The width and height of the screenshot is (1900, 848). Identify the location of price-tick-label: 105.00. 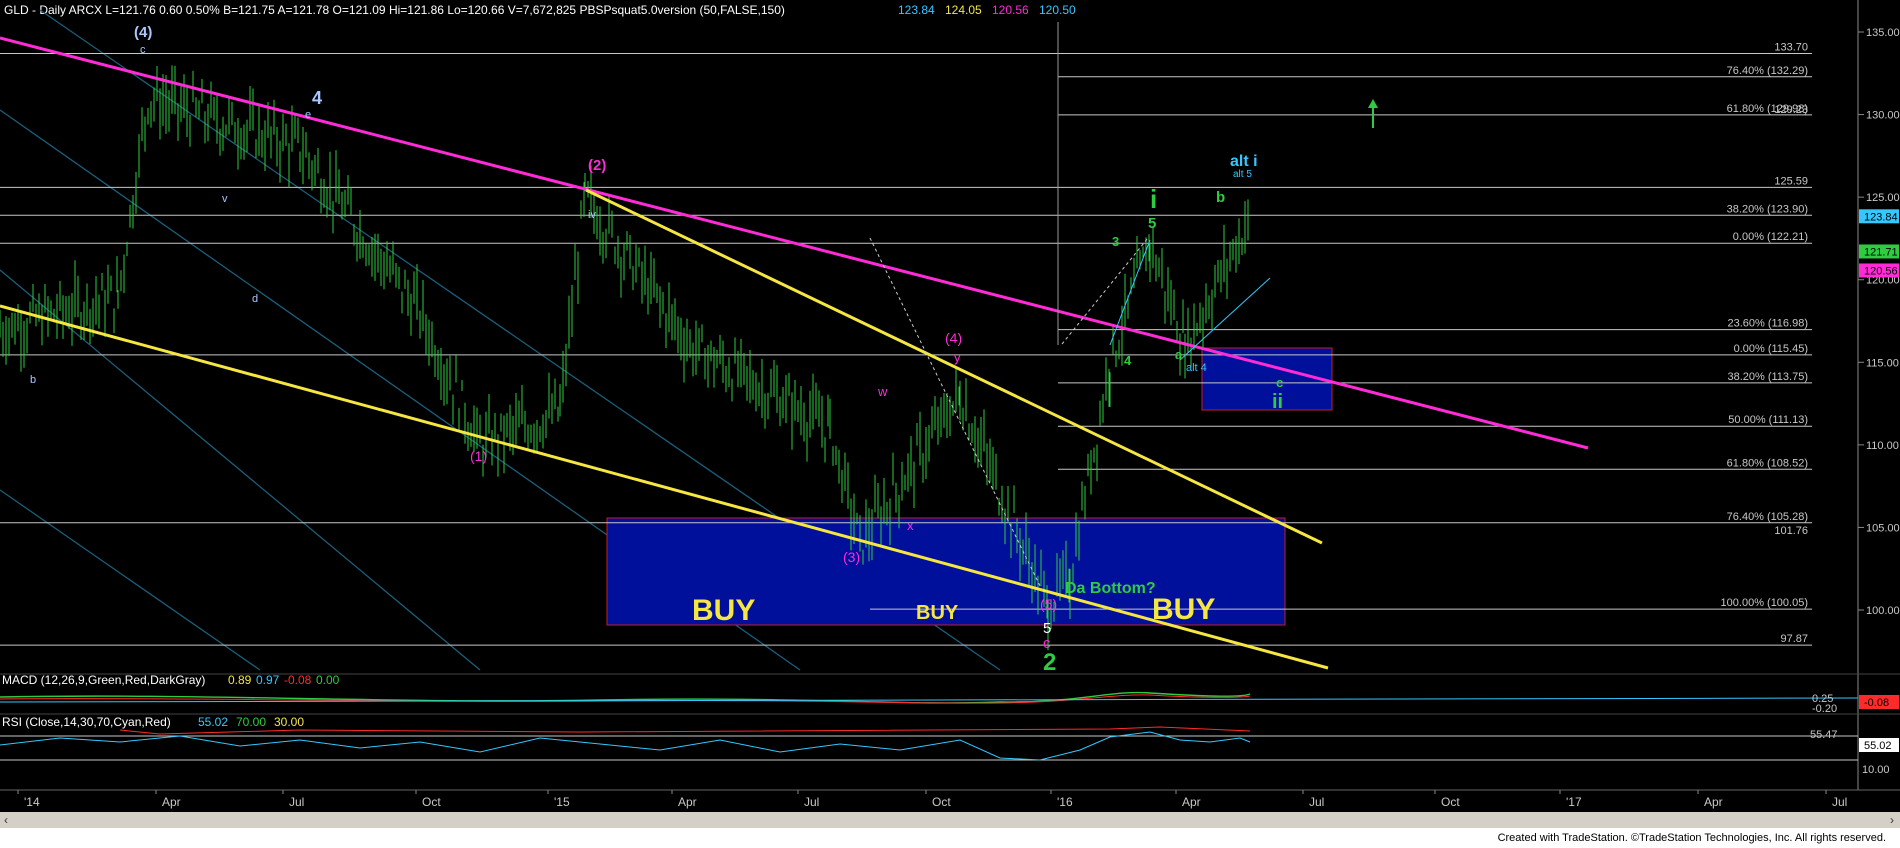
(1883, 528).